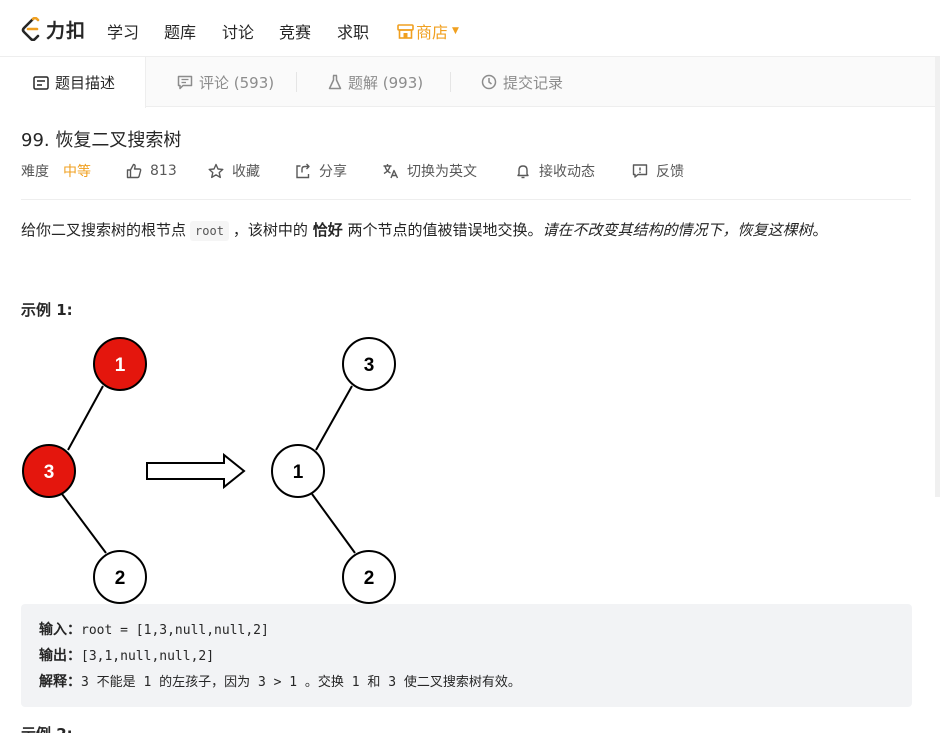 The height and width of the screenshot is (733, 940). I want to click on favorite-button: 收藏, so click(234, 171).